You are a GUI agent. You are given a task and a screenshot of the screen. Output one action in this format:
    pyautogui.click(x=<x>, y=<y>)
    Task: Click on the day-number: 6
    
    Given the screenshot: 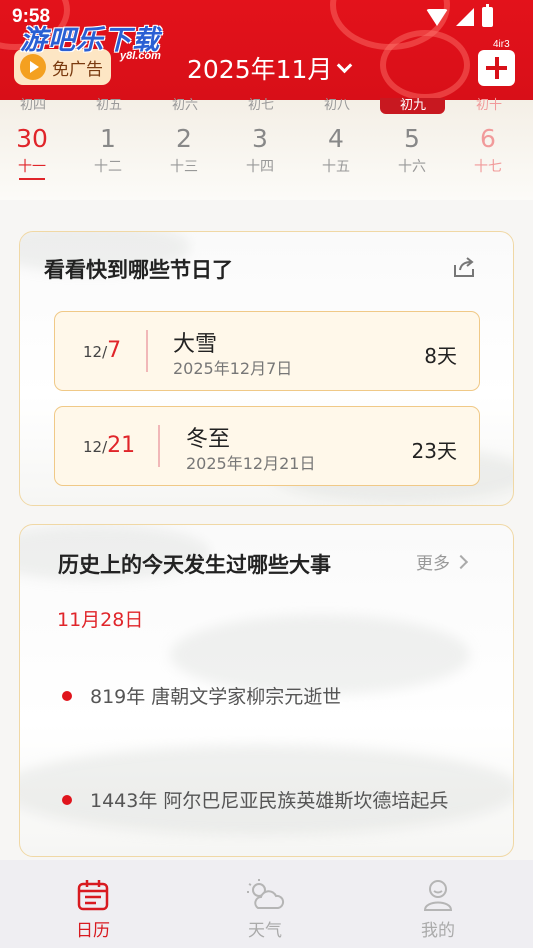 What is the action you would take?
    pyautogui.click(x=488, y=138)
    